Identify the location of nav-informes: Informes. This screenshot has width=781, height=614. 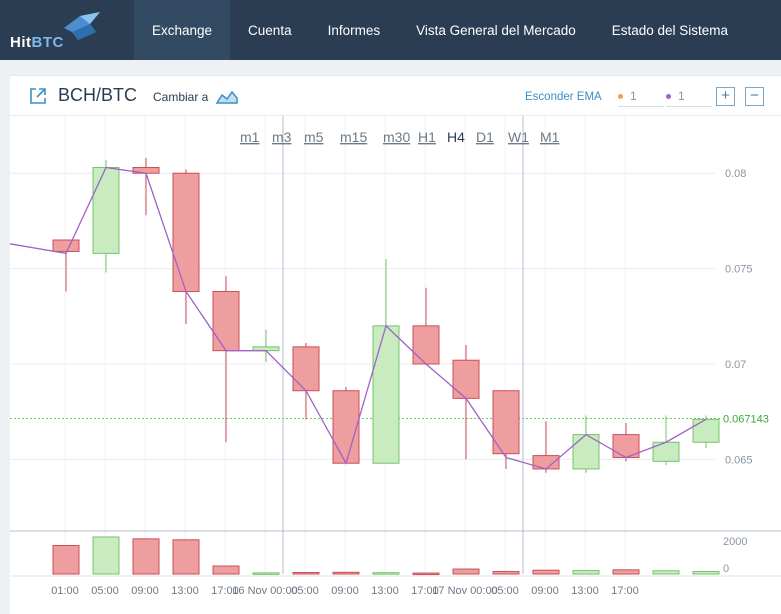
(354, 30).